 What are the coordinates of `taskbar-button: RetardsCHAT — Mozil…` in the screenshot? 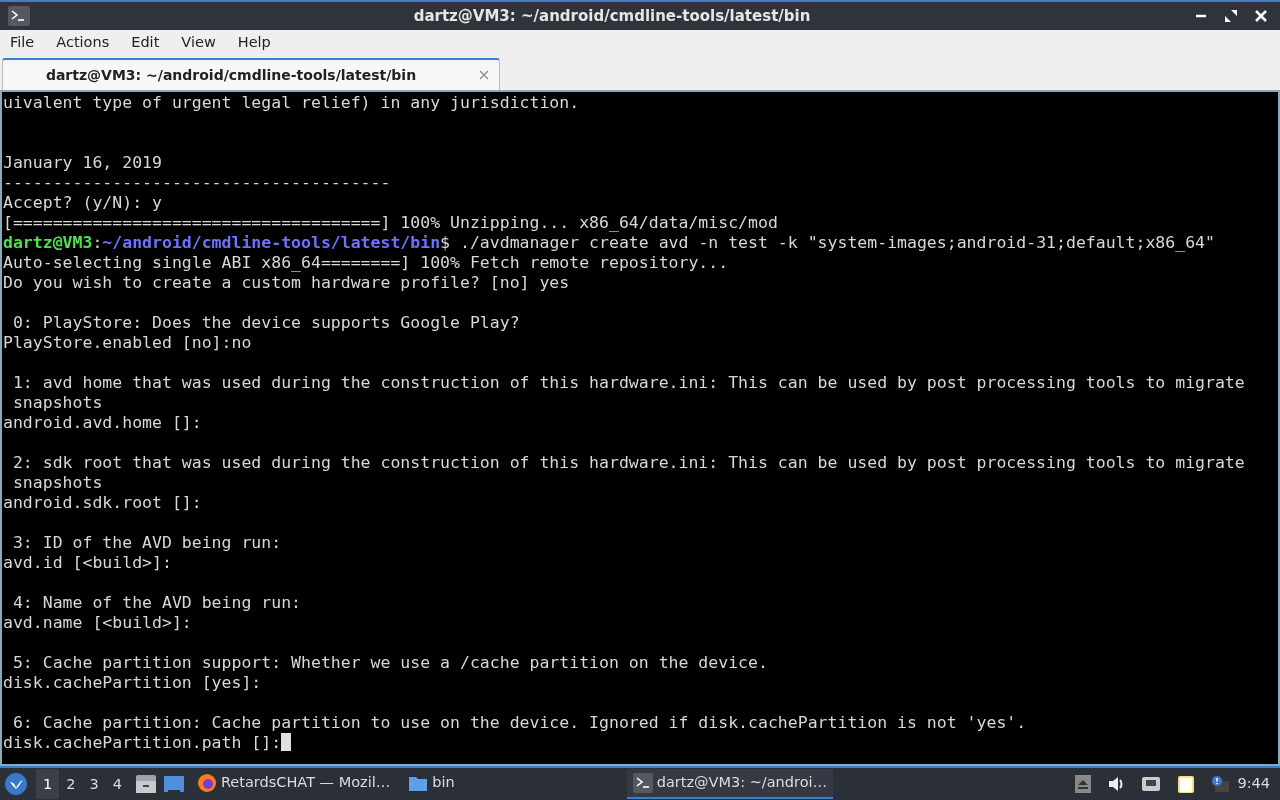 It's located at (293, 784).